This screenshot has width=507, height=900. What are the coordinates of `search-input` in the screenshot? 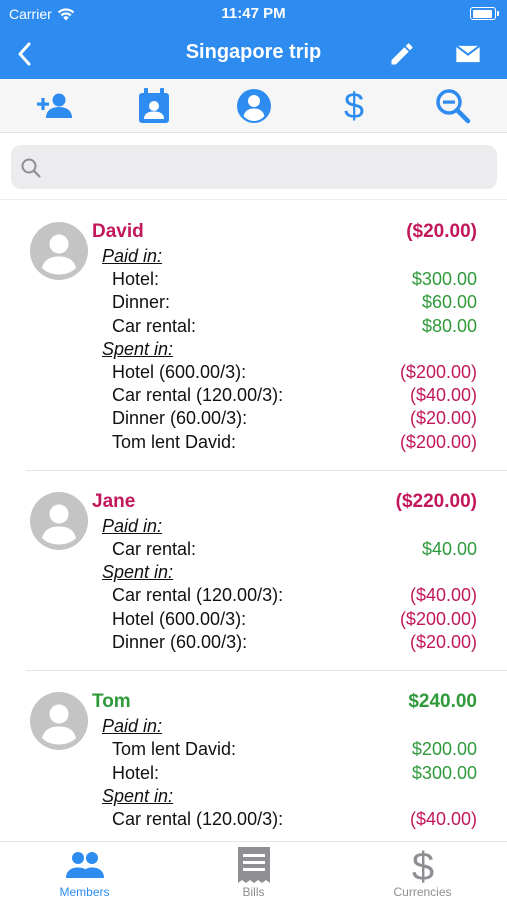 It's located at (254, 167).